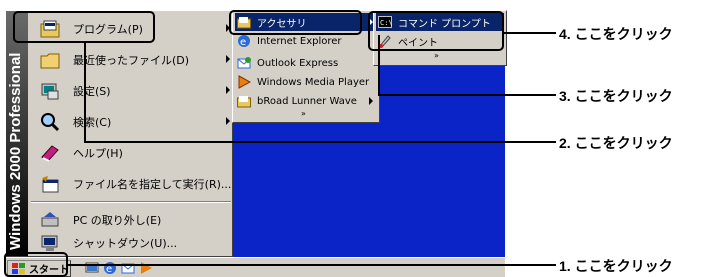 The width and height of the screenshot is (710, 277). Describe the element at coordinates (616, 96) in the screenshot. I see `callout-step-3: 3. ここをクリック` at that location.